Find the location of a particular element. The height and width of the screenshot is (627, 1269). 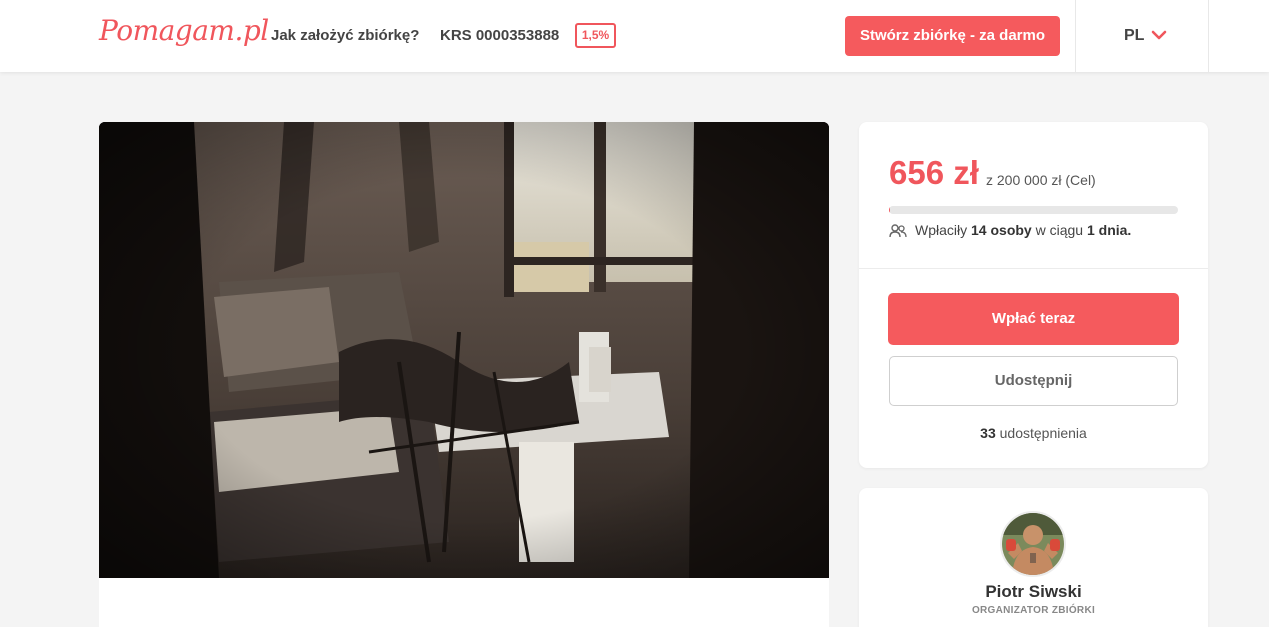

donate-now-button: Wpłać teraz is located at coordinates (1033, 319).